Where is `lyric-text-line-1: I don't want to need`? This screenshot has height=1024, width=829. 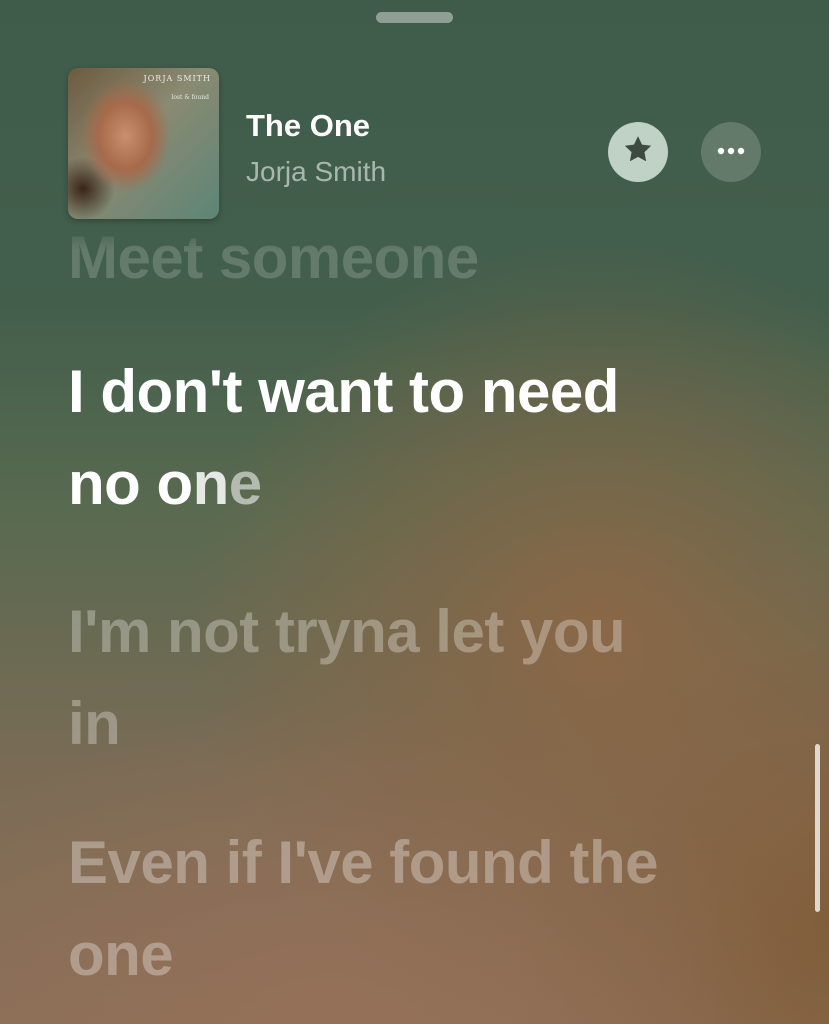
lyric-text-line-1: I don't want to need is located at coordinates (343, 391).